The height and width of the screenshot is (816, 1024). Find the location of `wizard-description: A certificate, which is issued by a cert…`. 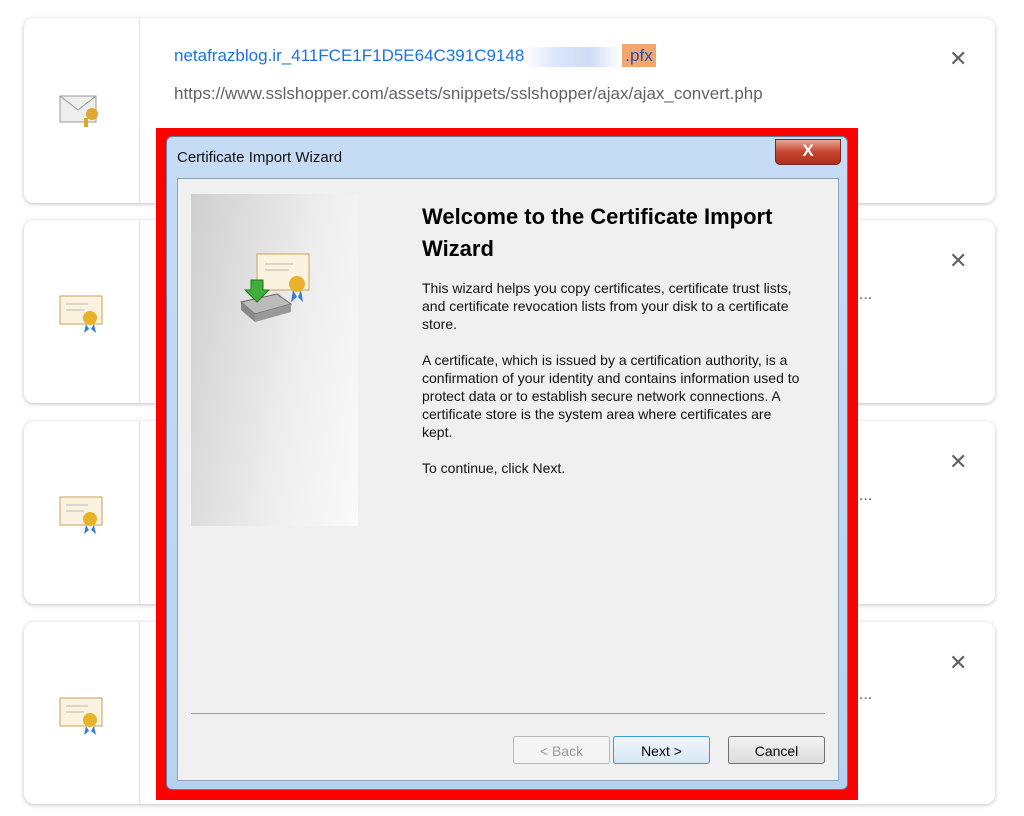

wizard-description: A certificate, which is issued by a cert… is located at coordinates (611, 396).